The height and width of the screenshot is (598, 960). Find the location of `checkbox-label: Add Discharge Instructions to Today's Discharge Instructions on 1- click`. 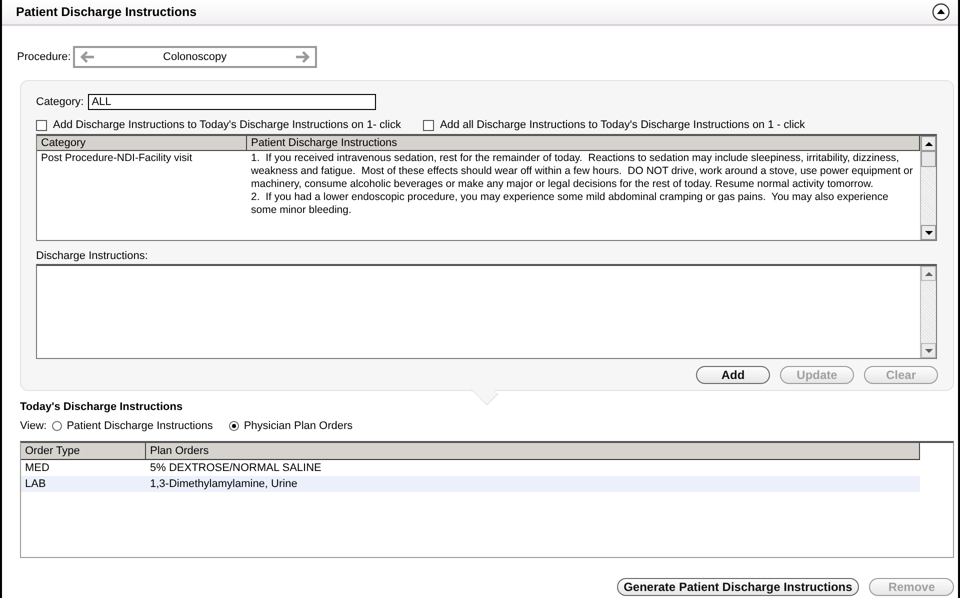

checkbox-label: Add Discharge Instructions to Today's Discharge Instructions on 1- click is located at coordinates (227, 125).